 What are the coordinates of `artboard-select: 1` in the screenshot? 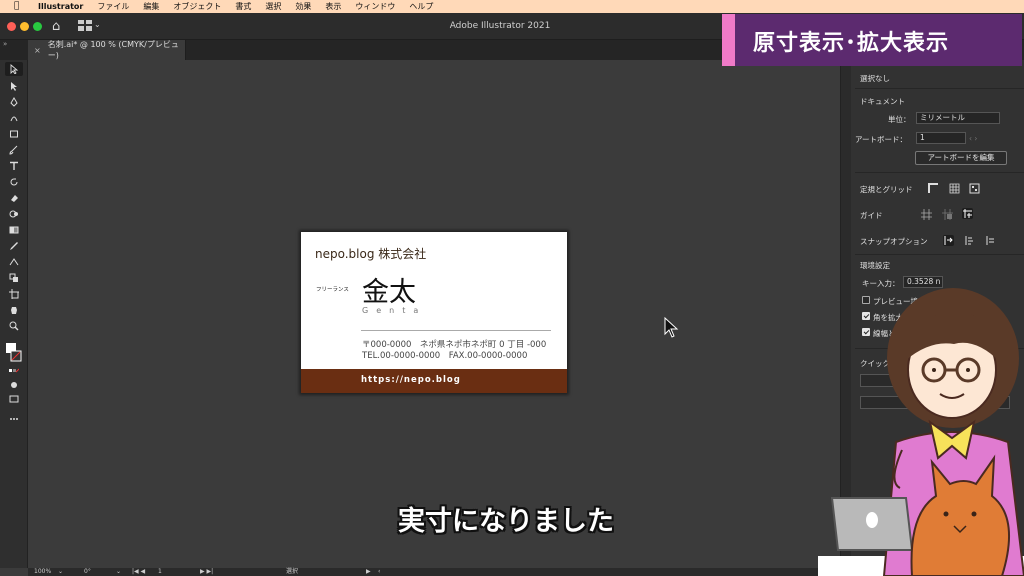 It's located at (941, 138).